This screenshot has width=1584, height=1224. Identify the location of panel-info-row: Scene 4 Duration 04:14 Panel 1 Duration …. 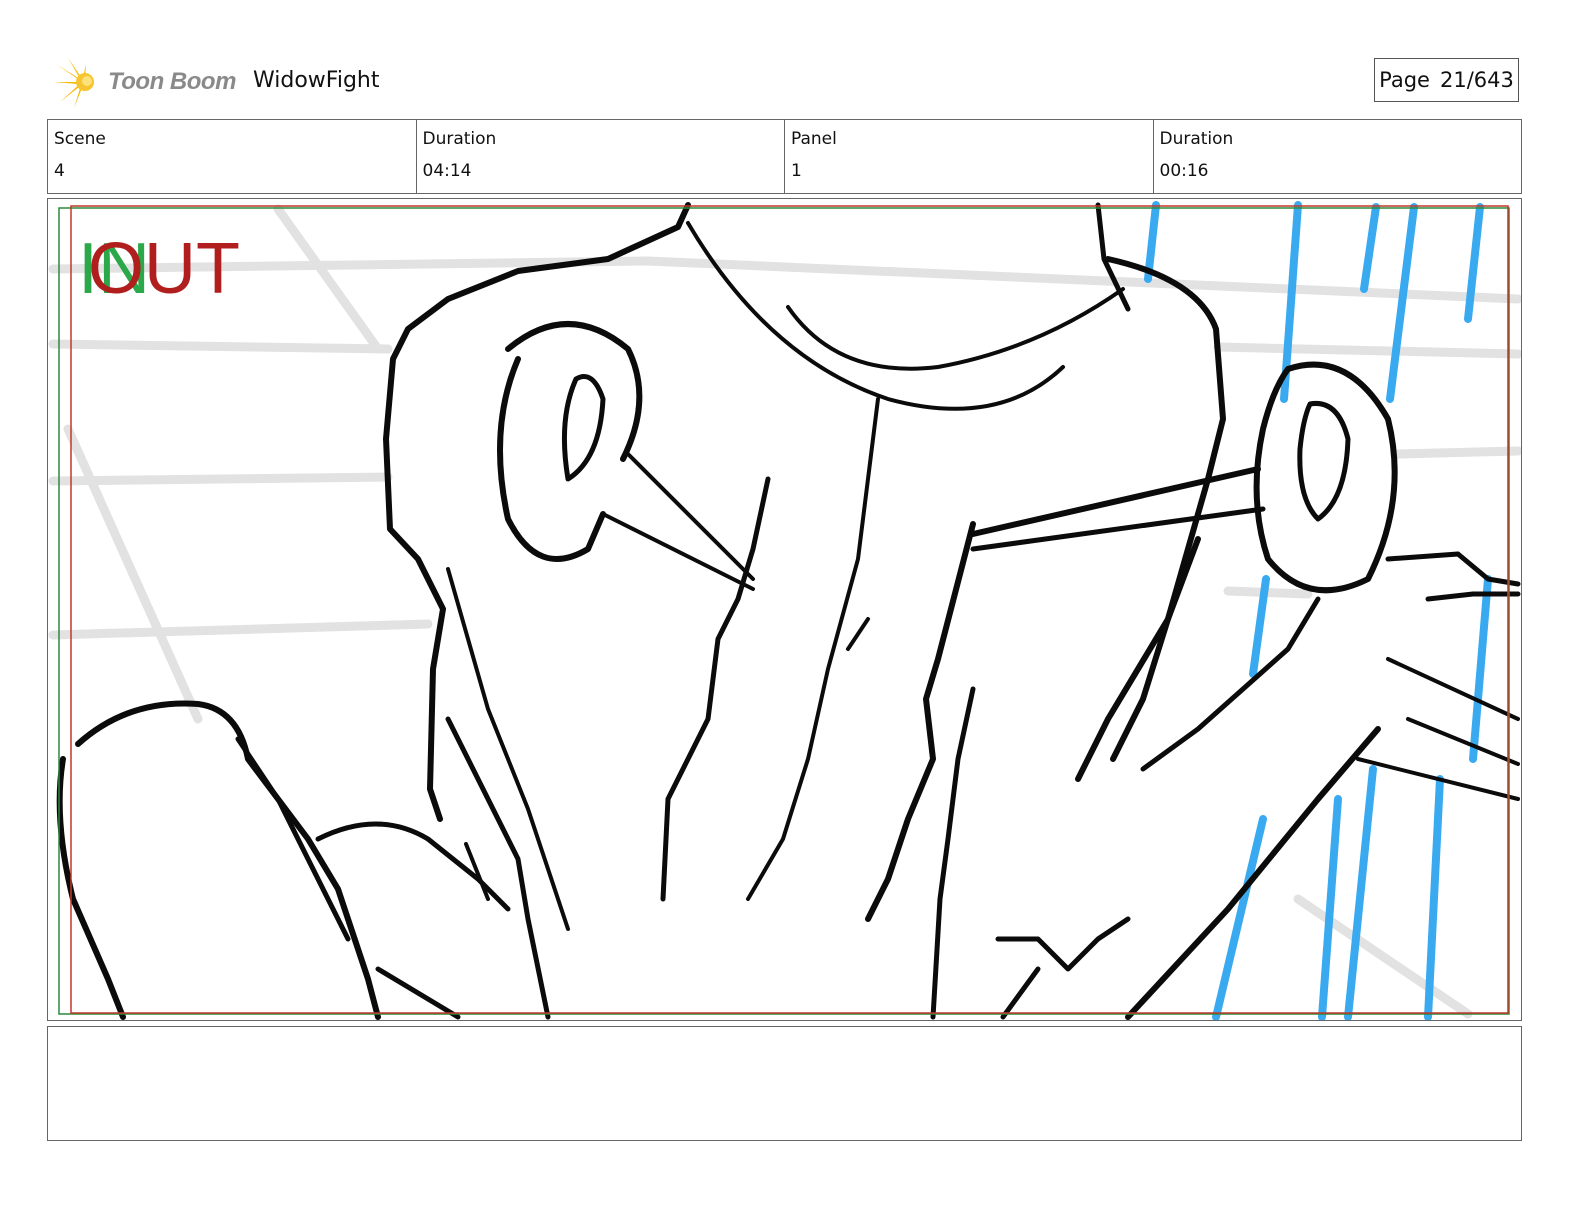
(784, 156).